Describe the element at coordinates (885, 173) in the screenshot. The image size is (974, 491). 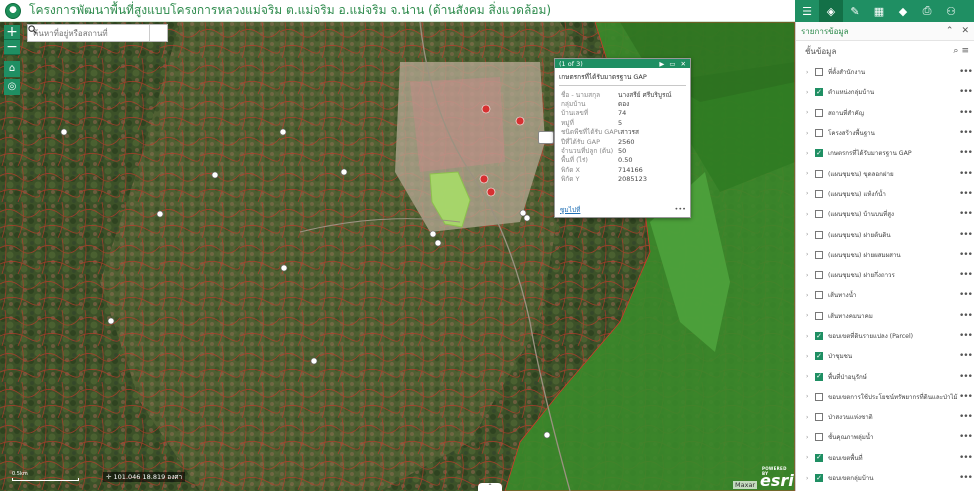
I see `layer-item: › (แผนชุมชน) ขุดลอกฝาย •••` at that location.